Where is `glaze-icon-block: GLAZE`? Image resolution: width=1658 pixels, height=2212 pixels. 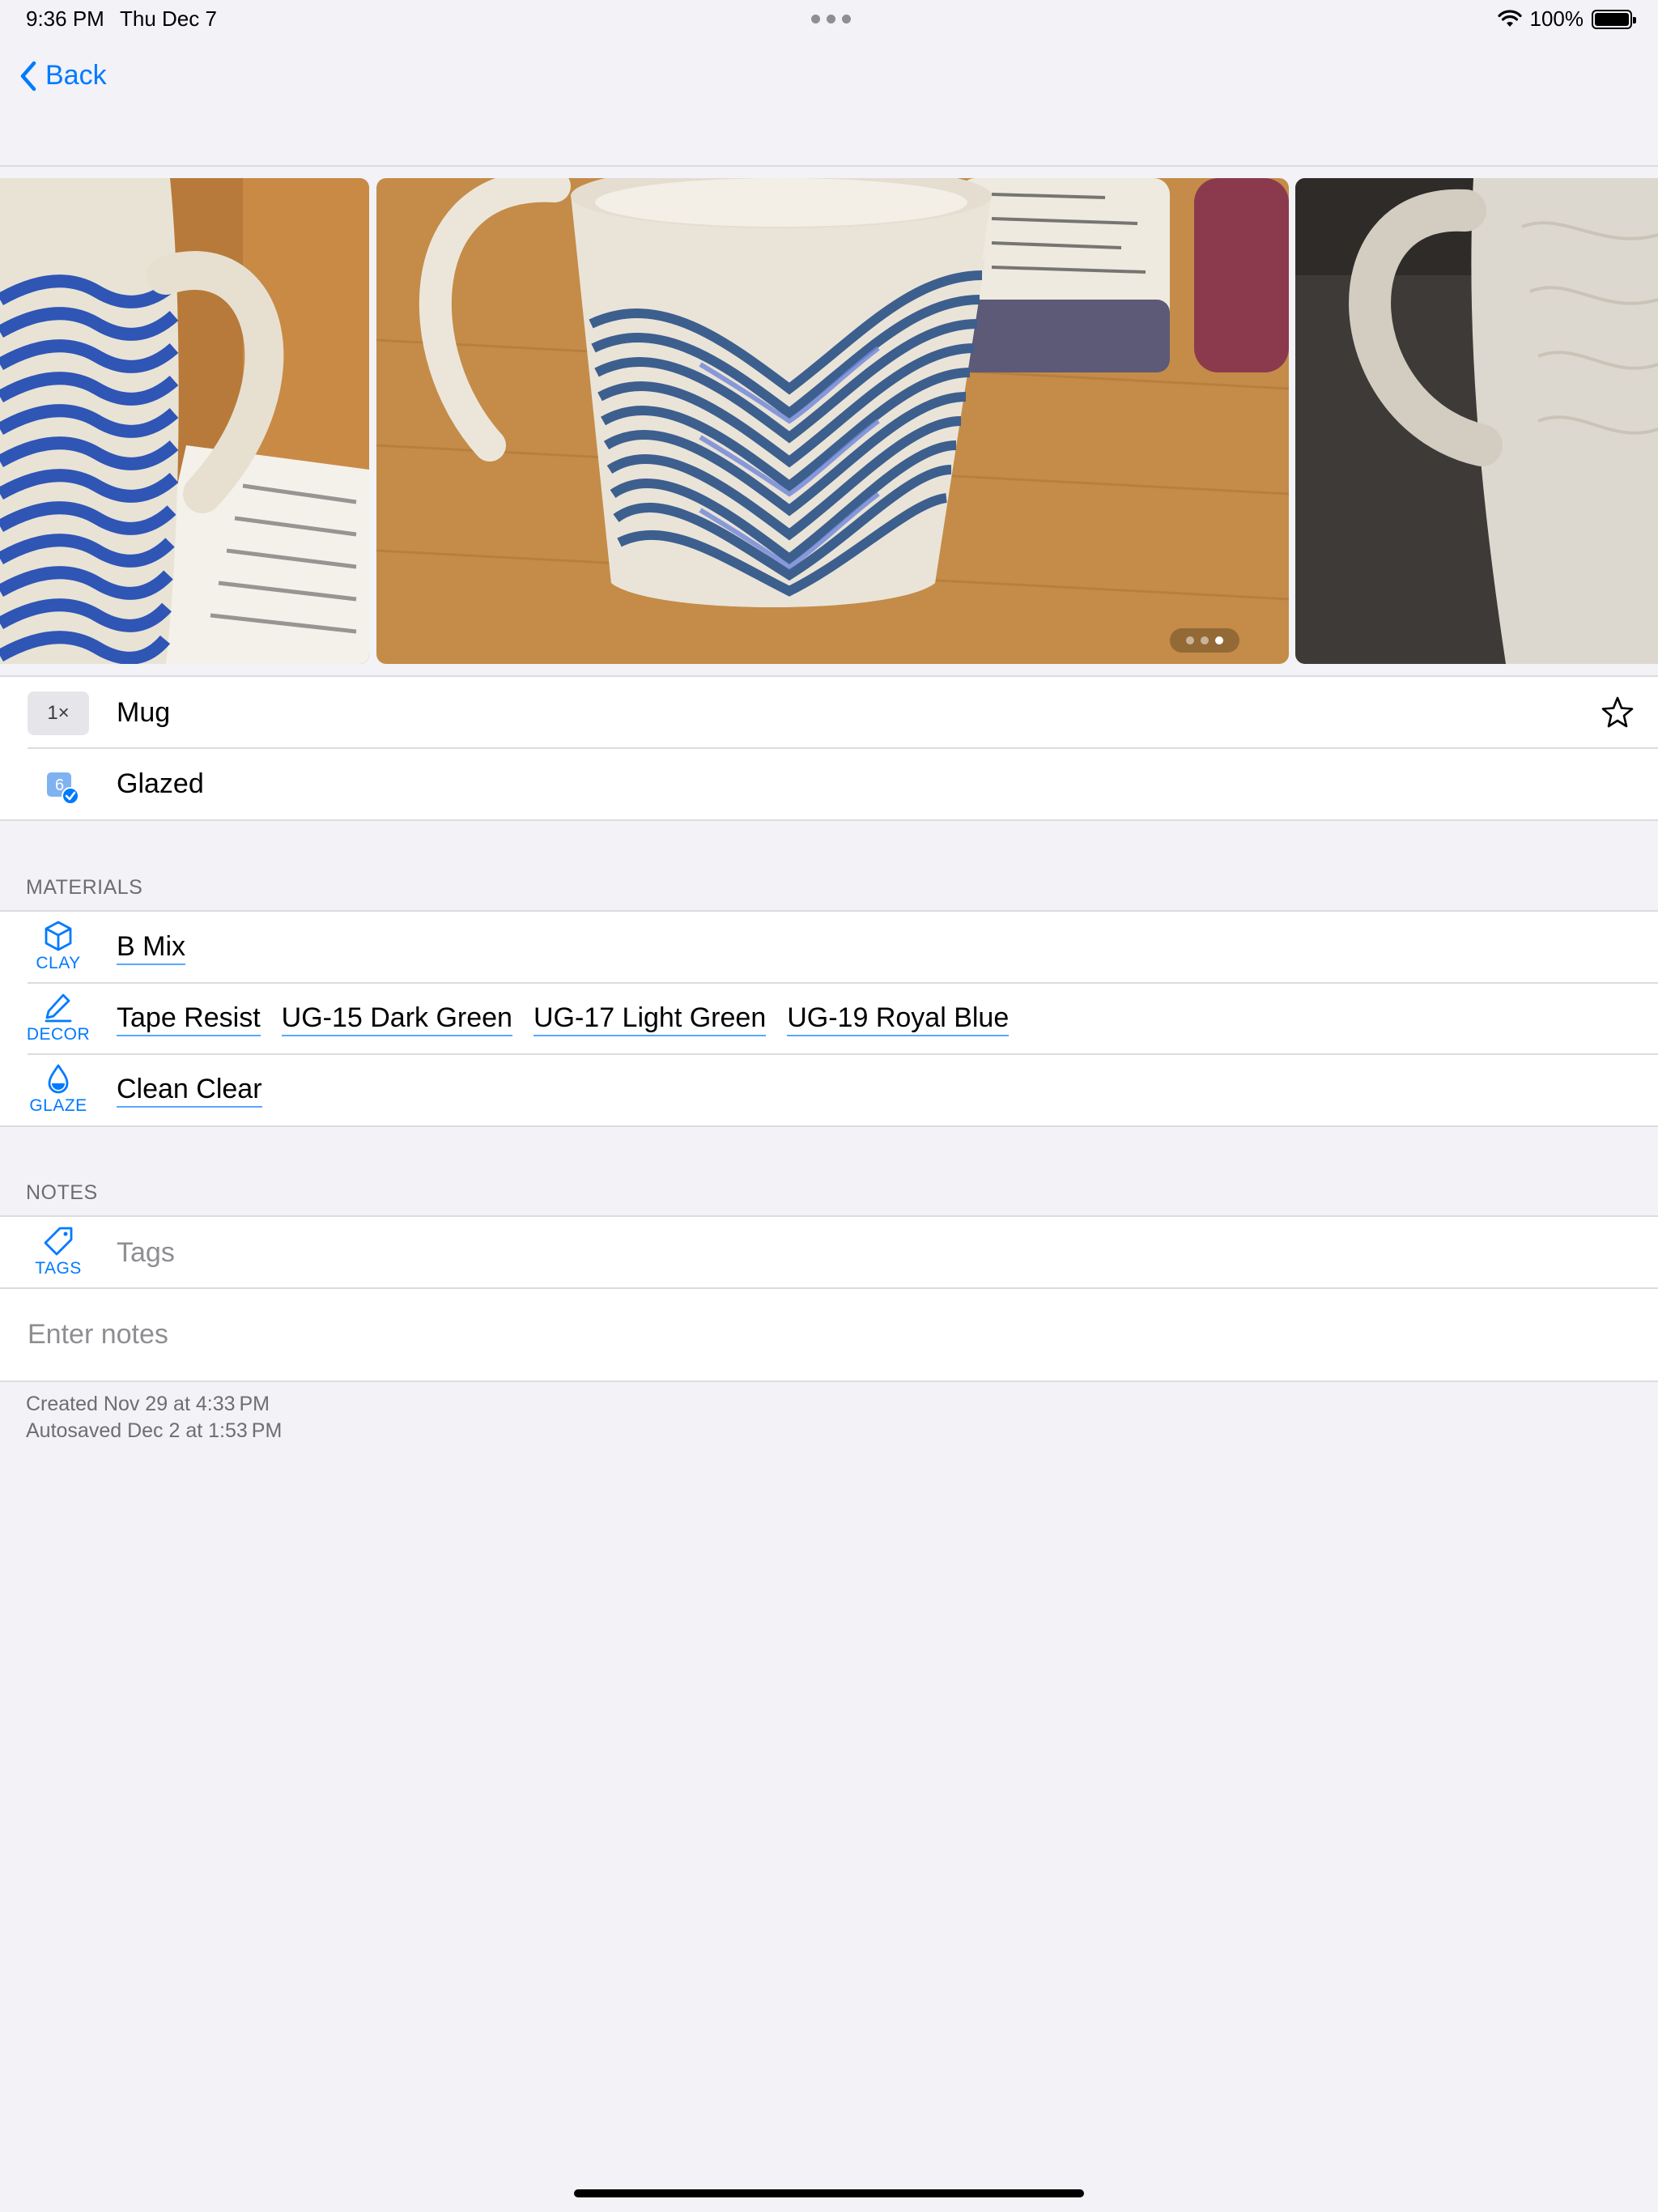
glaze-icon-block: GLAZE is located at coordinates (58, 1089).